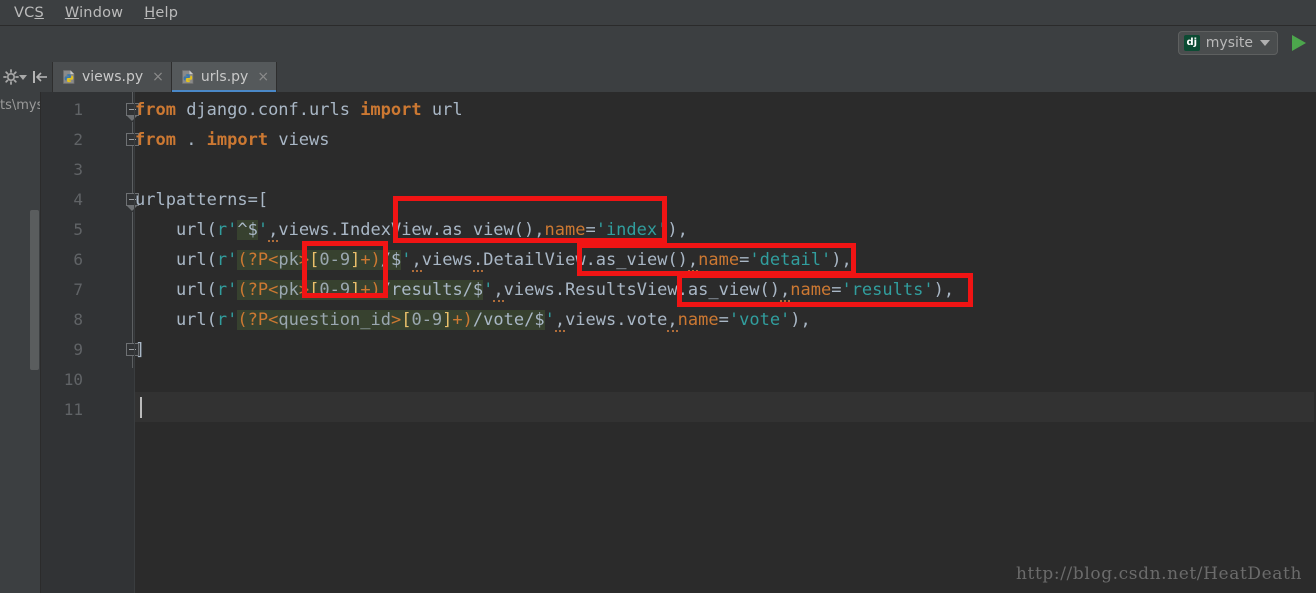  I want to click on editor-tab-bar: views.py × urls.py ×, so click(165, 77).